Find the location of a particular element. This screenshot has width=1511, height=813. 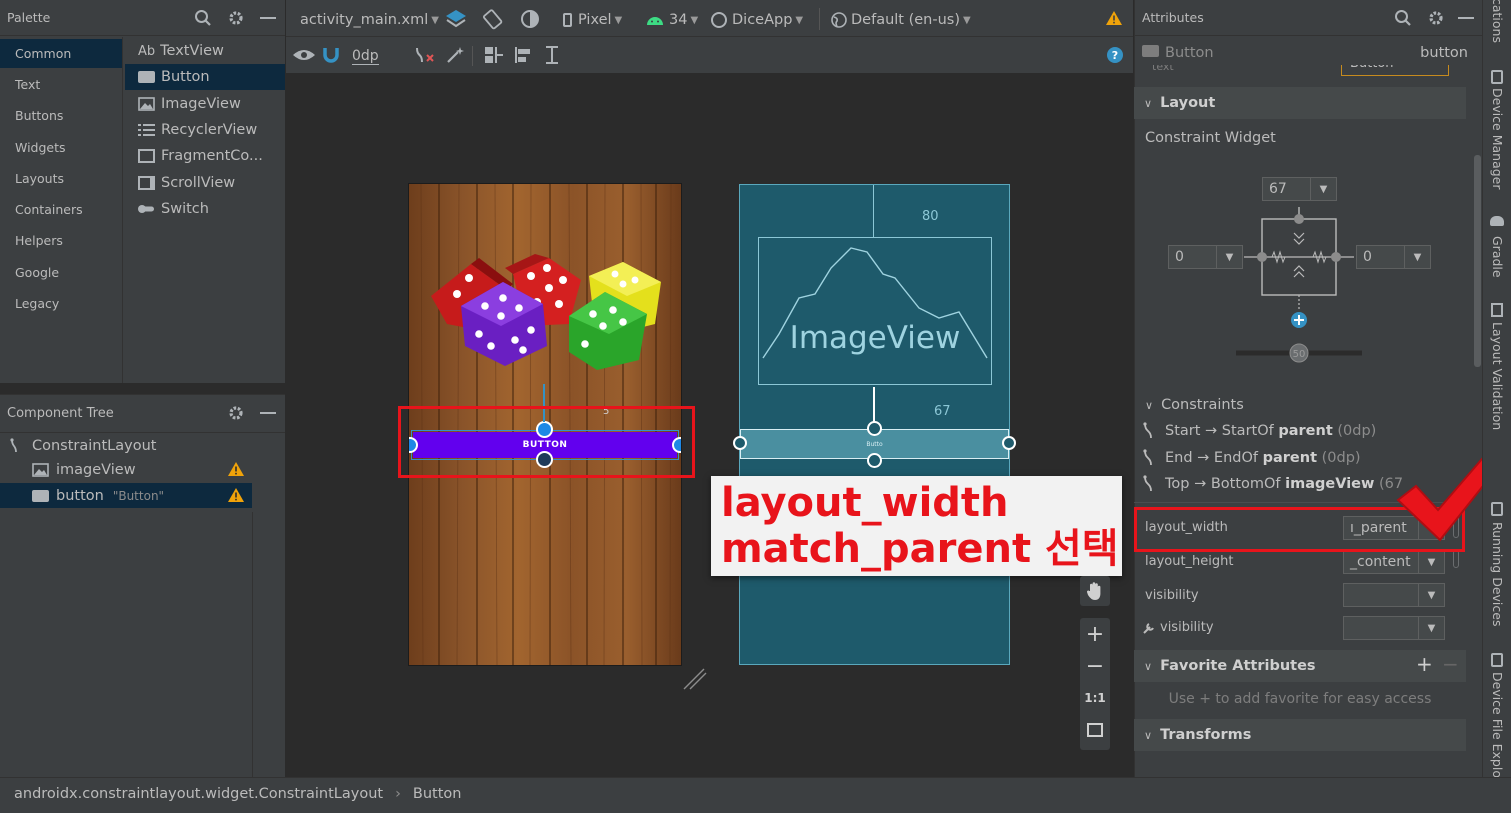

palette-item-button: Button is located at coordinates (205, 77).